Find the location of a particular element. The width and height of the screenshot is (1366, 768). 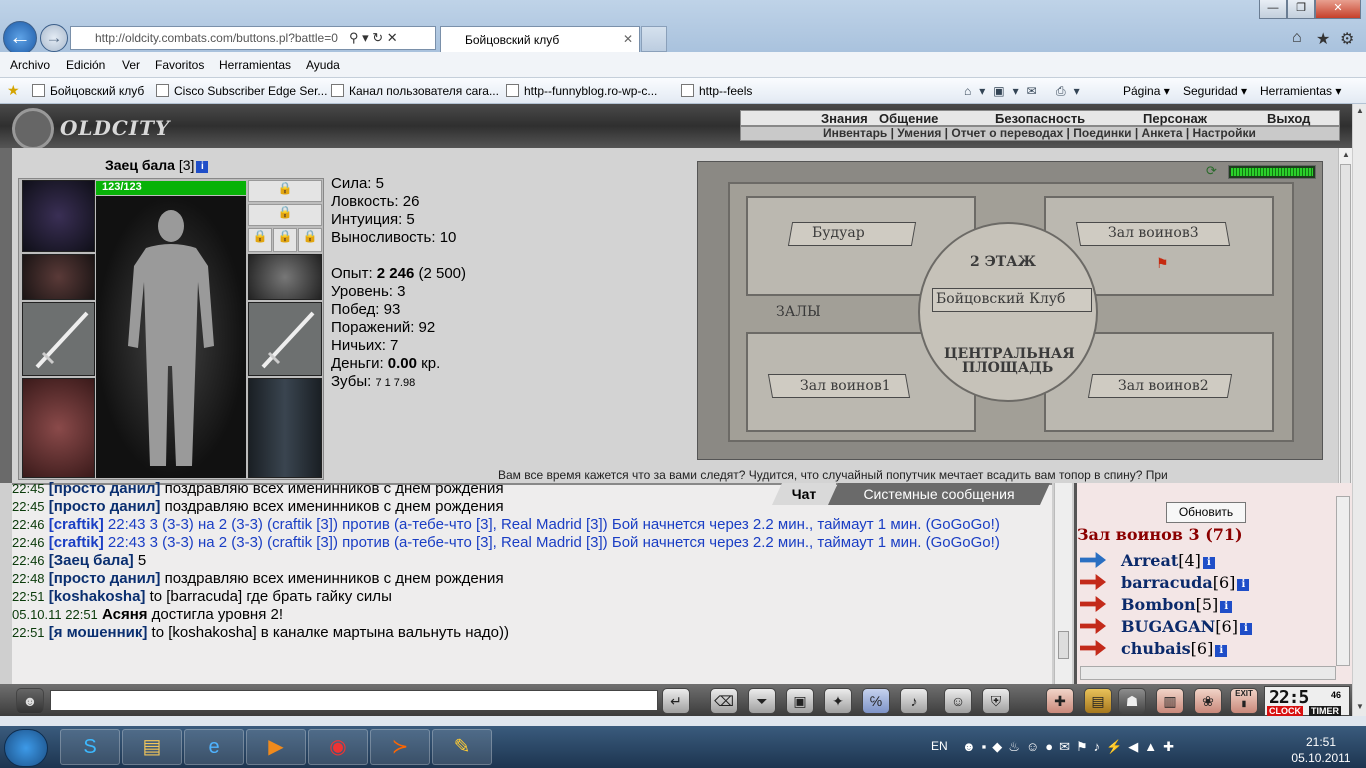

save-icon: ▣ is located at coordinates (800, 701).